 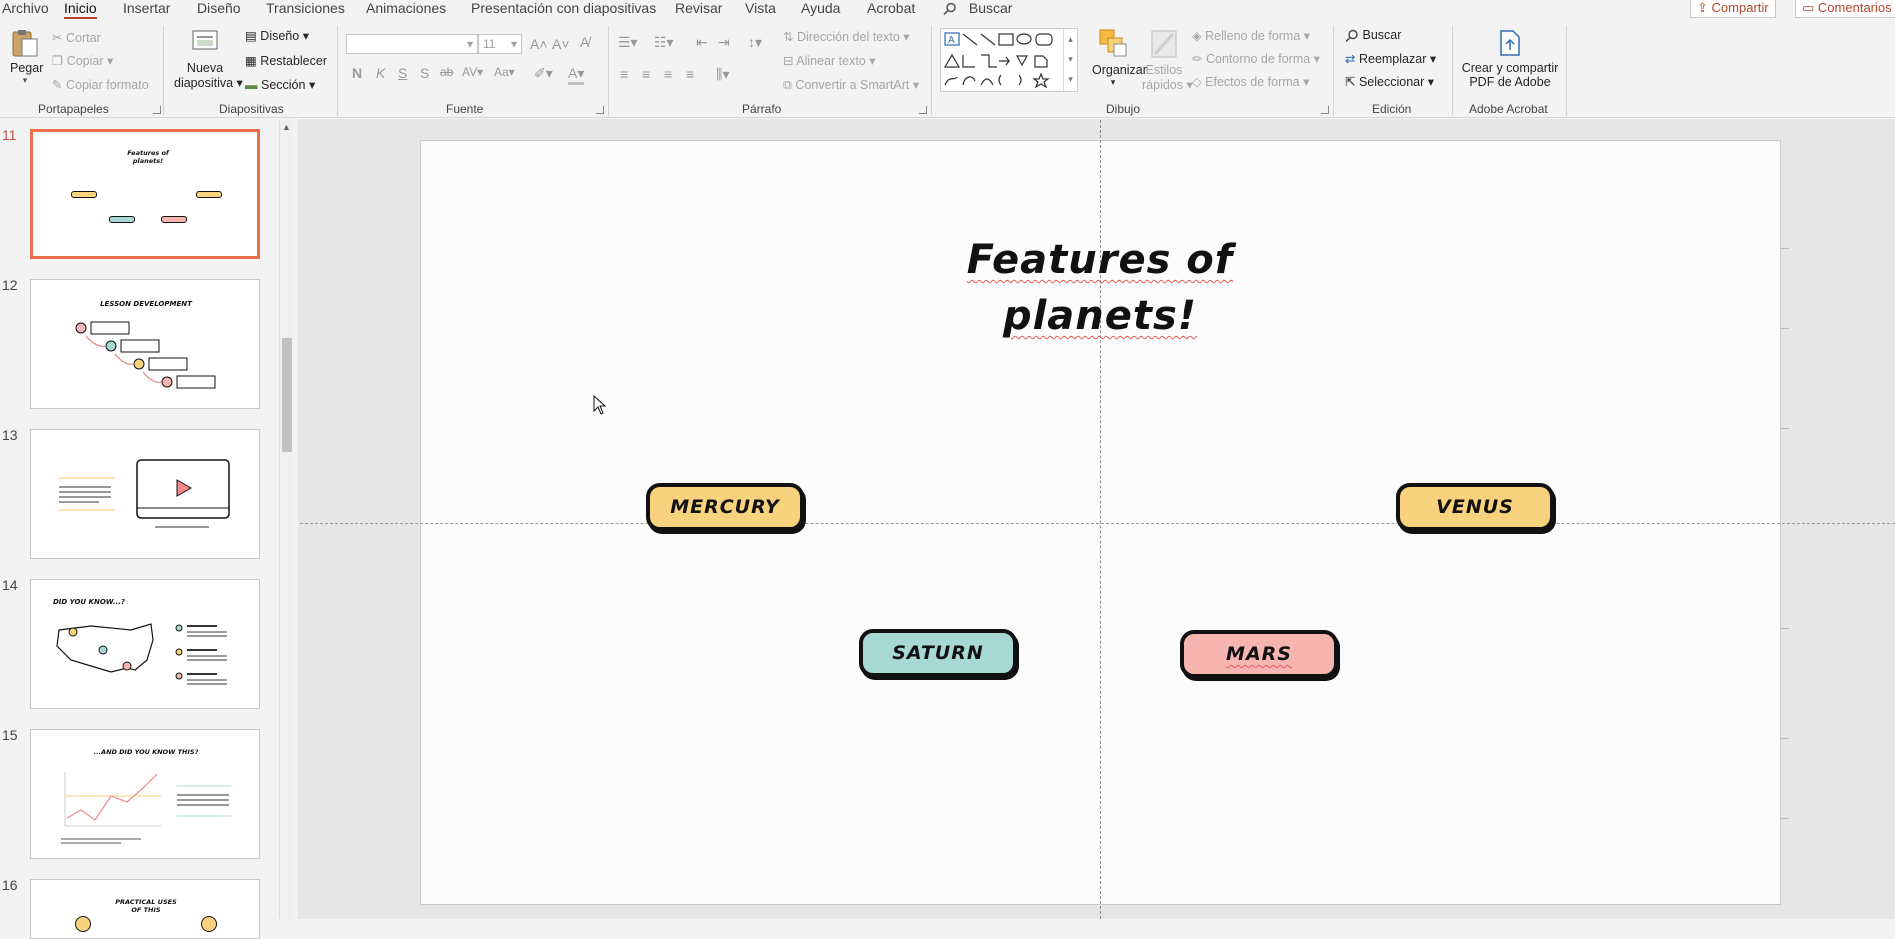 I want to click on justify-icon: ≡, so click(x=690, y=74).